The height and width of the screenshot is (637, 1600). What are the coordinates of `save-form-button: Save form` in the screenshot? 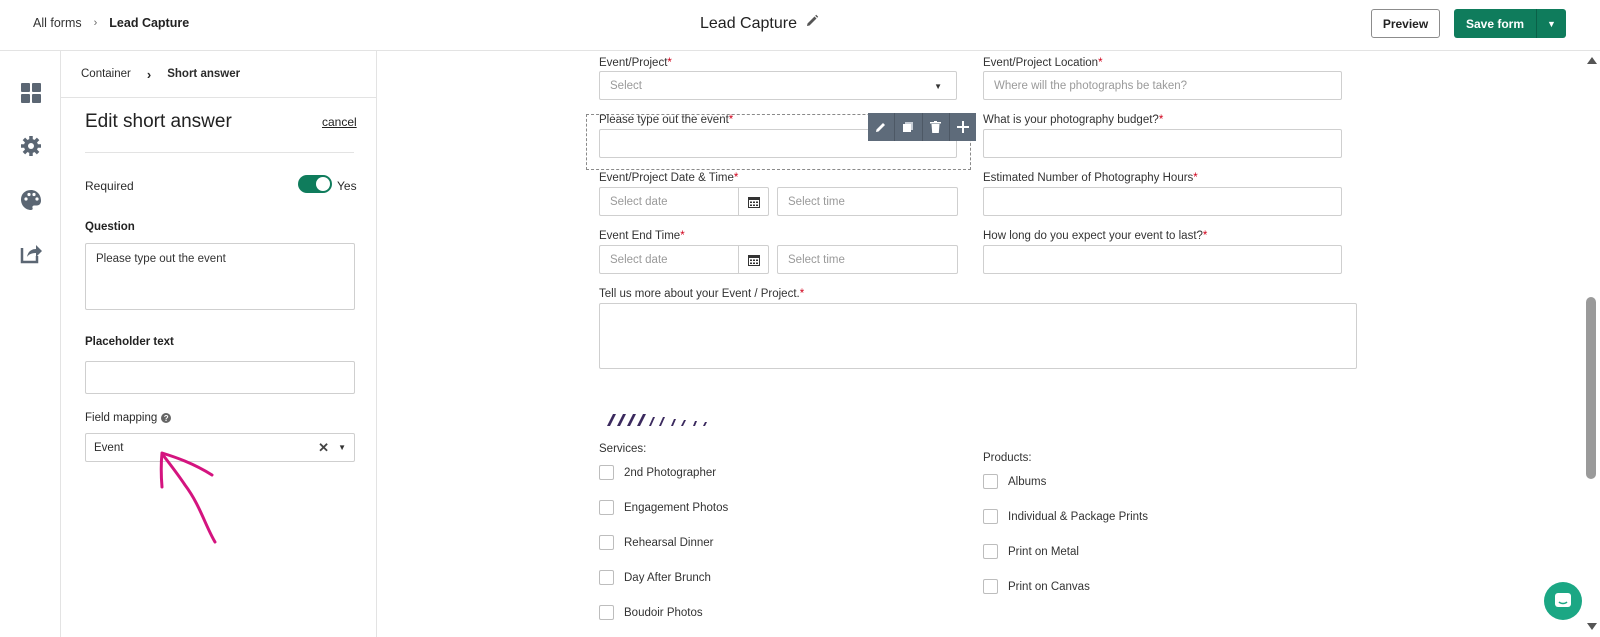 It's located at (1495, 23).